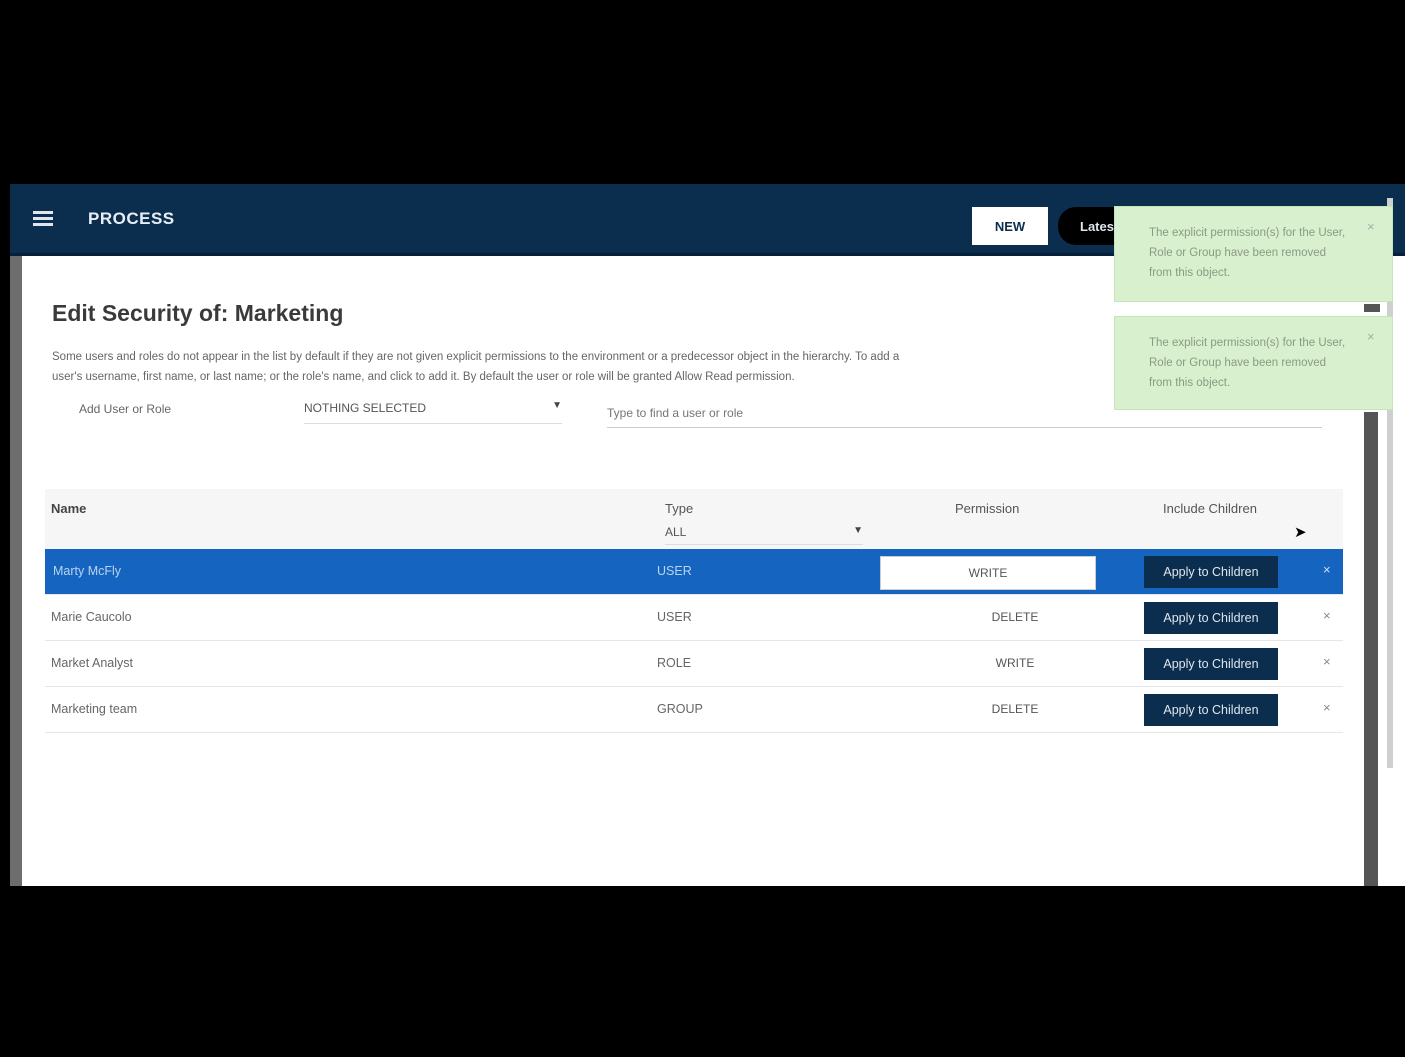 The height and width of the screenshot is (1057, 1405). I want to click on column-header-permission: Permission, so click(987, 508).